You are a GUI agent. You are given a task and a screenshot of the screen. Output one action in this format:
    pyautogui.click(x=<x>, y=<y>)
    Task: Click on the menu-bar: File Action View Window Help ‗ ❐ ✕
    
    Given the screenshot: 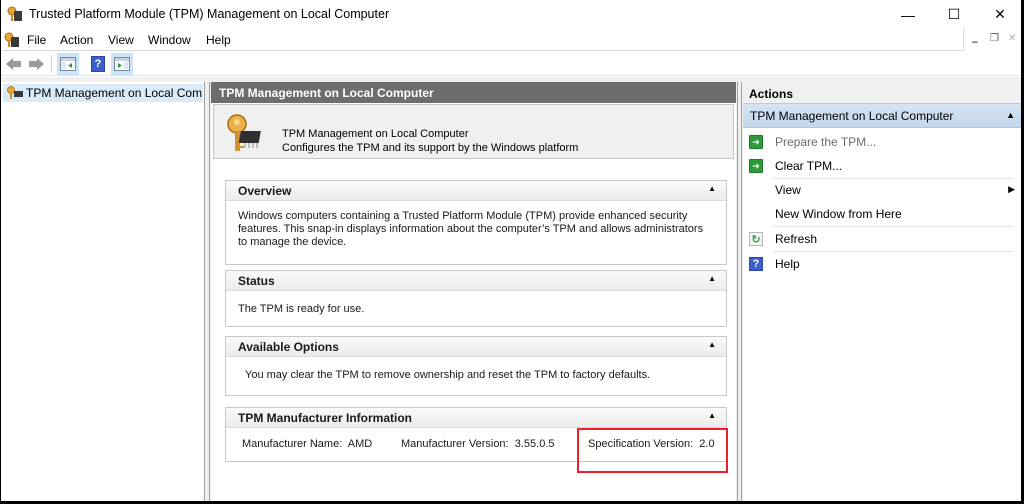 What is the action you would take?
    pyautogui.click(x=511, y=40)
    